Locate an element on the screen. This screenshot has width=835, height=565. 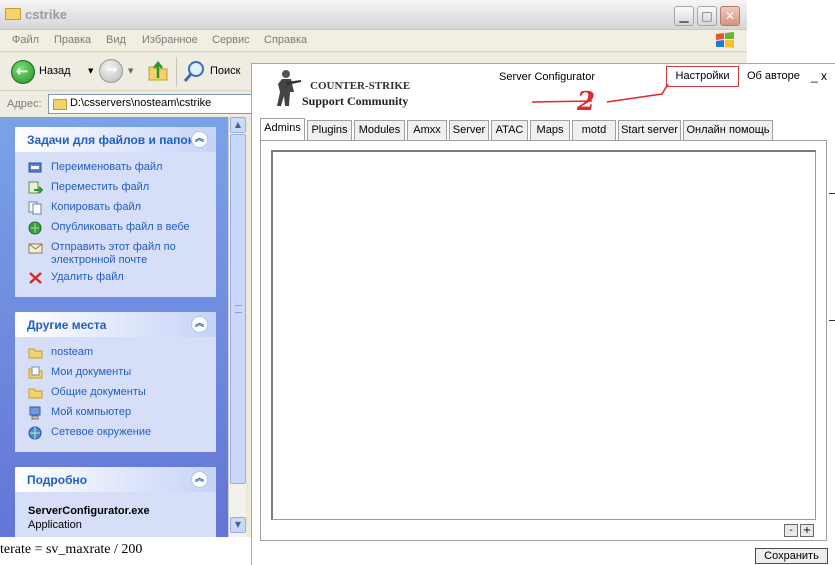
place-nosteam: nosteam is located at coordinates (115, 353).